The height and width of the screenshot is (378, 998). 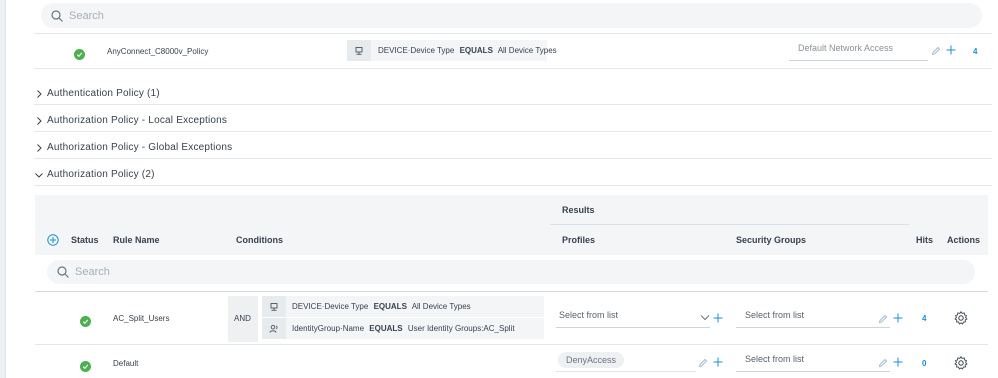 I want to click on left-sidebar-edge, so click(x=3, y=189).